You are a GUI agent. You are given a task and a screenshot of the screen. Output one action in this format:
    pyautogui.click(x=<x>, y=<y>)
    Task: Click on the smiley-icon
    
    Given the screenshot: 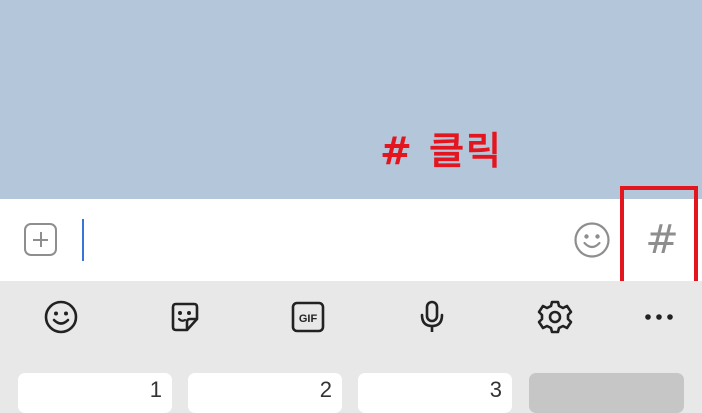 What is the action you would take?
    pyautogui.click(x=592, y=240)
    